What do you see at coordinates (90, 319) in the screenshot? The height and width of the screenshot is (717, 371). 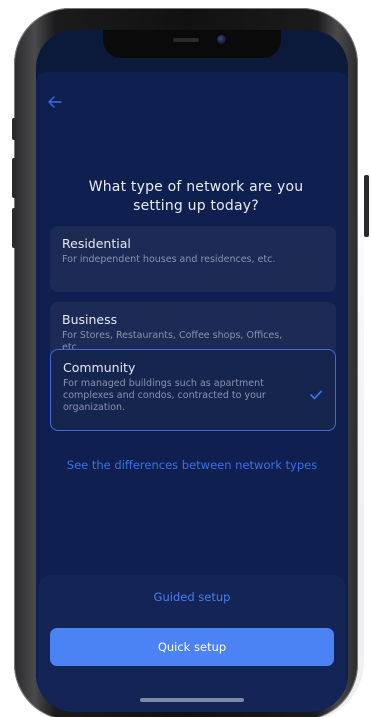 I see `option-title: Business` at bounding box center [90, 319].